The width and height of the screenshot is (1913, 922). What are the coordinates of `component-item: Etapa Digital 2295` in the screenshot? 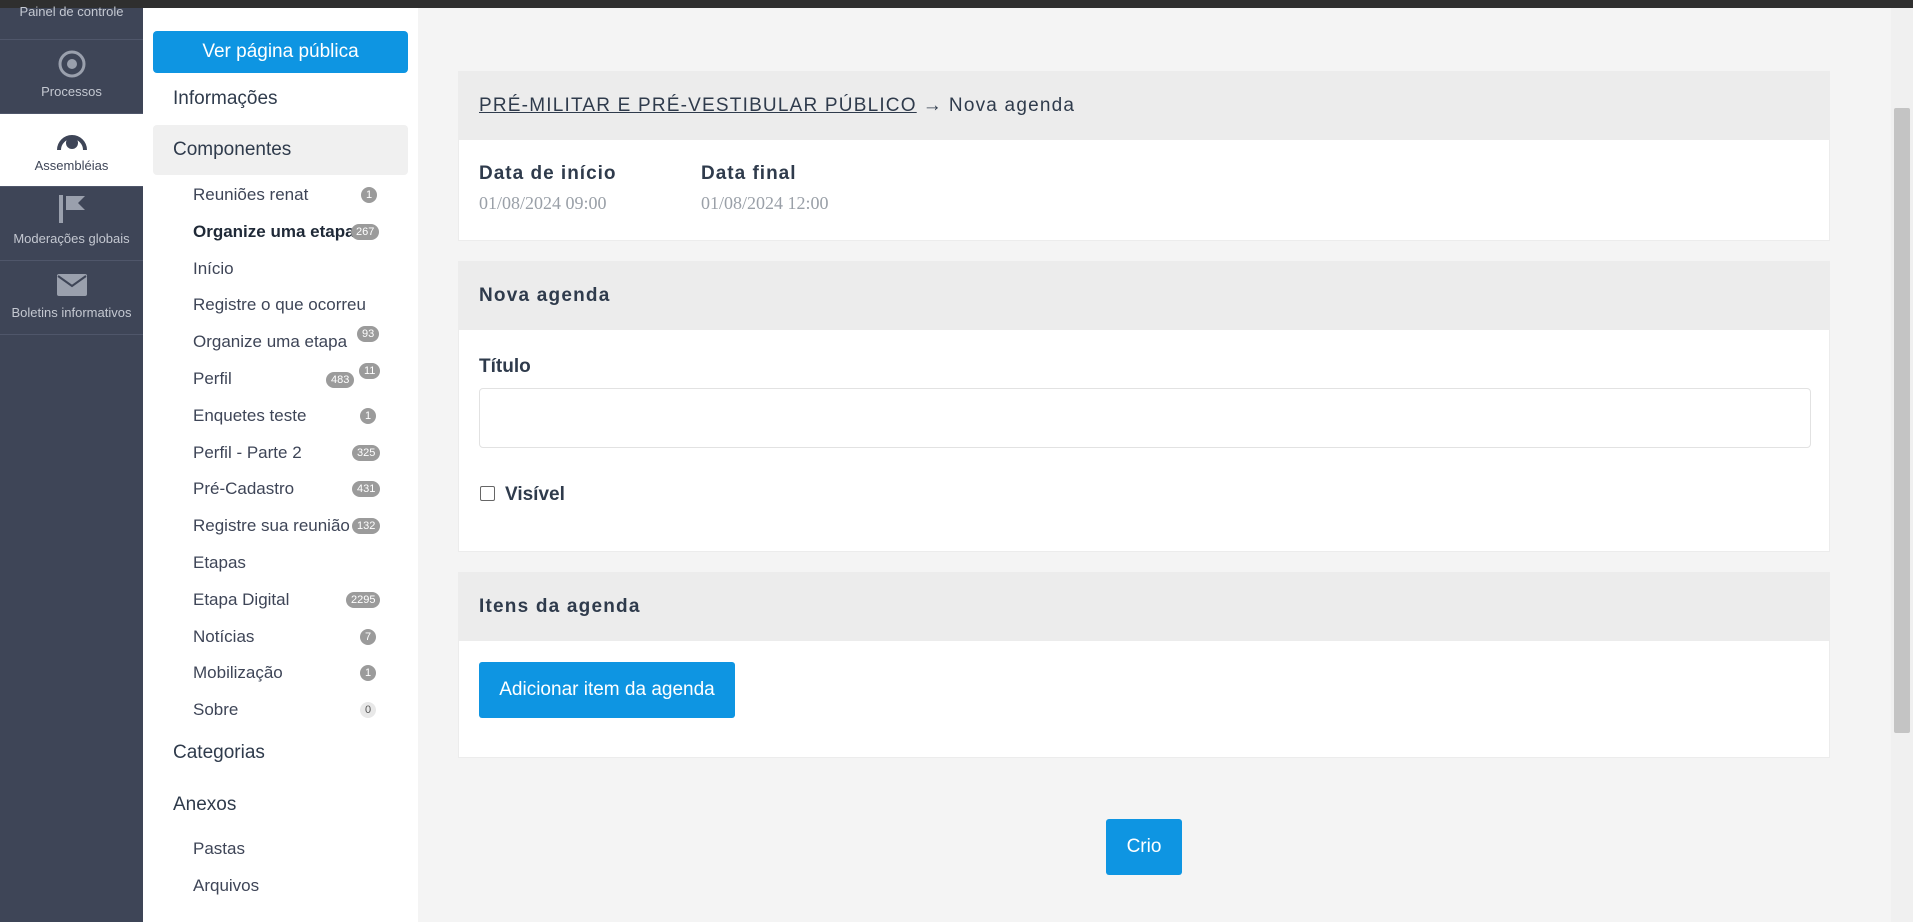 It's located at (293, 600).